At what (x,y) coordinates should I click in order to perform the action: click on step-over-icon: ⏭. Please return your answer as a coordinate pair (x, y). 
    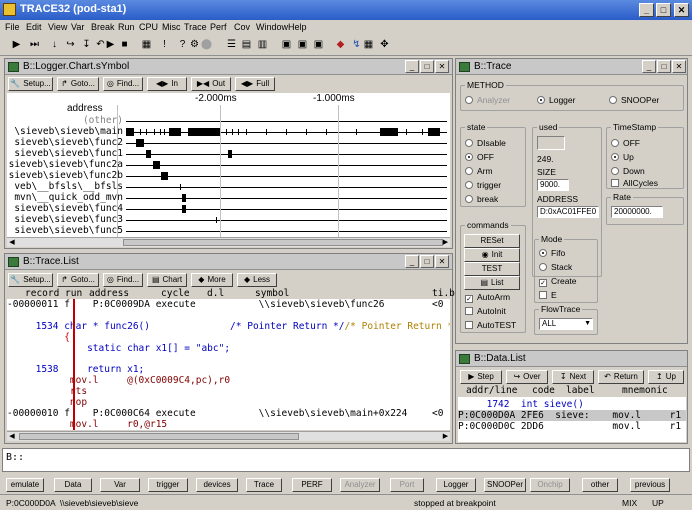
    Looking at the image, I should click on (34, 45).